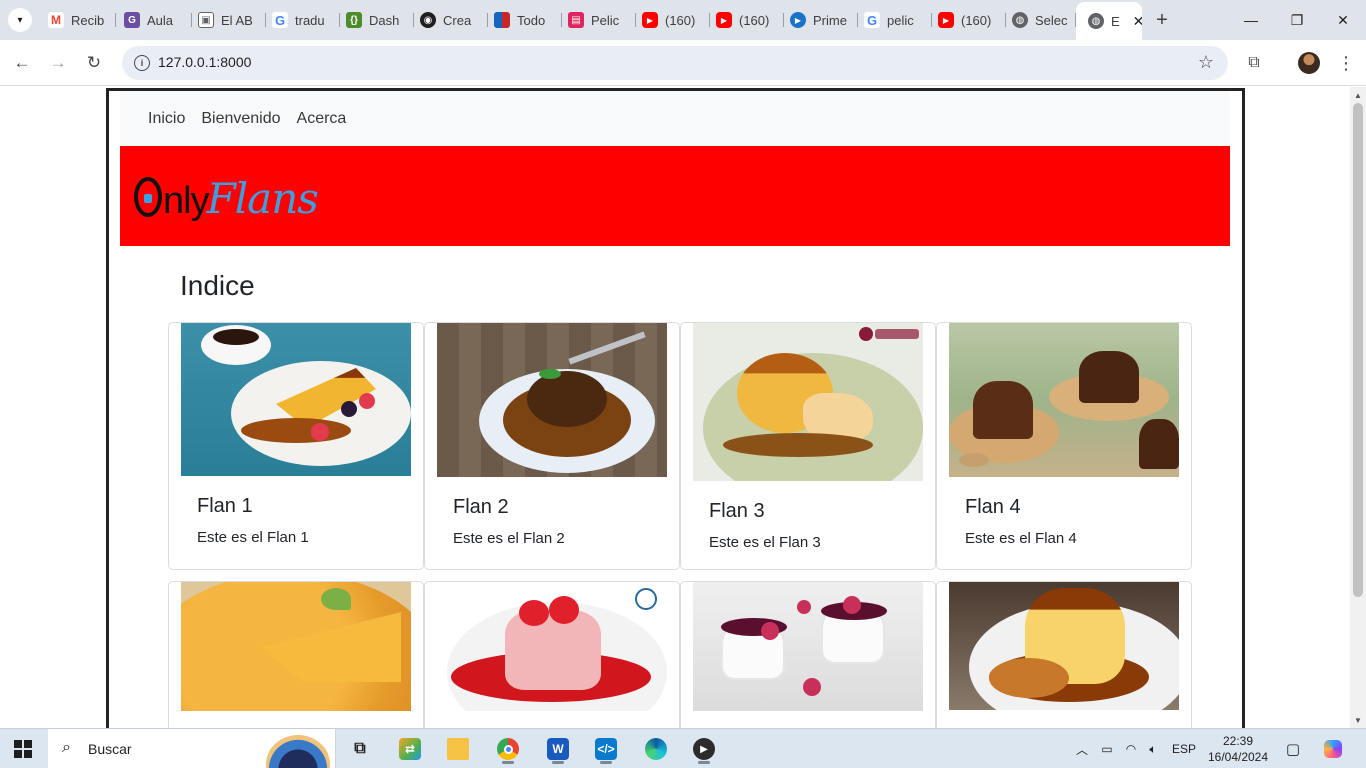 The width and height of the screenshot is (1366, 768). Describe the element at coordinates (674, 20) in the screenshot. I see `tab-youtube-1: ▶ (160)` at that location.